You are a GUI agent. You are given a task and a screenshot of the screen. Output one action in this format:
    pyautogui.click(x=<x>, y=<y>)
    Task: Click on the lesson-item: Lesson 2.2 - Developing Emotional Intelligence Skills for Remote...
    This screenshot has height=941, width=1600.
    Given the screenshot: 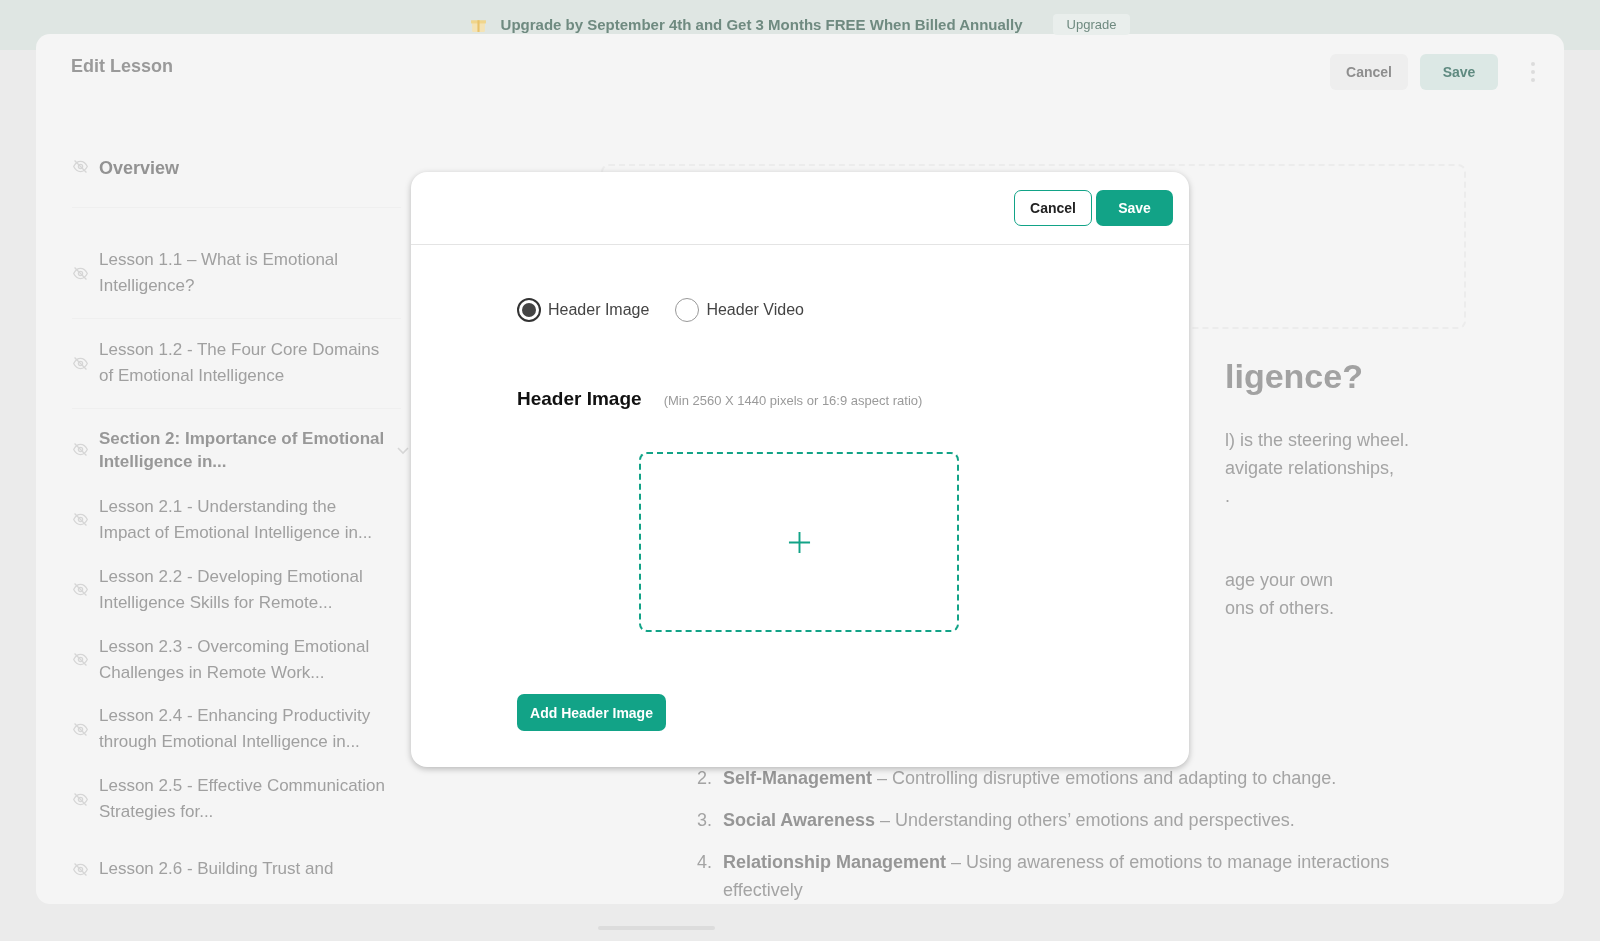 What is the action you would take?
    pyautogui.click(x=242, y=589)
    